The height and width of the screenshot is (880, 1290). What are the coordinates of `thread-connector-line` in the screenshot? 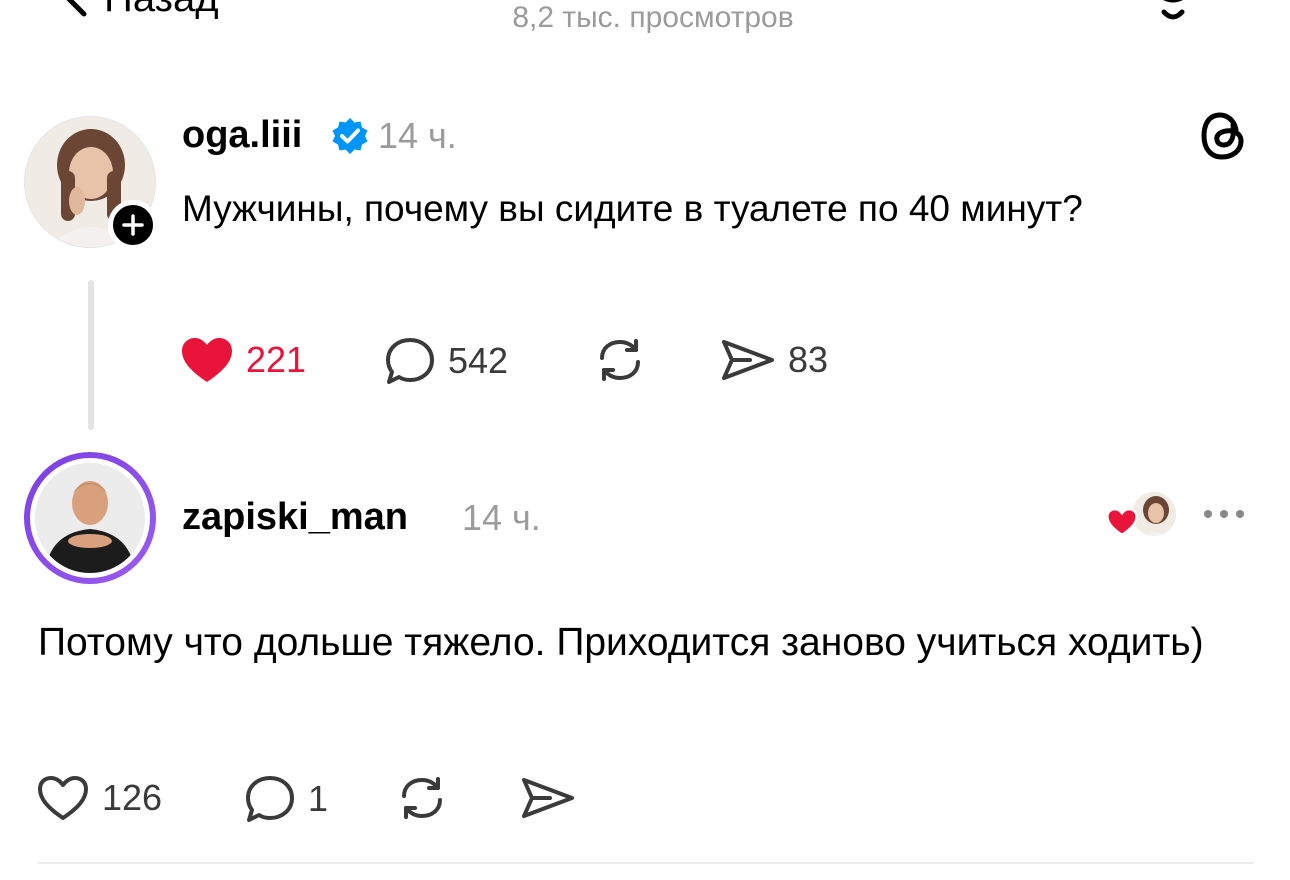 It's located at (91, 355).